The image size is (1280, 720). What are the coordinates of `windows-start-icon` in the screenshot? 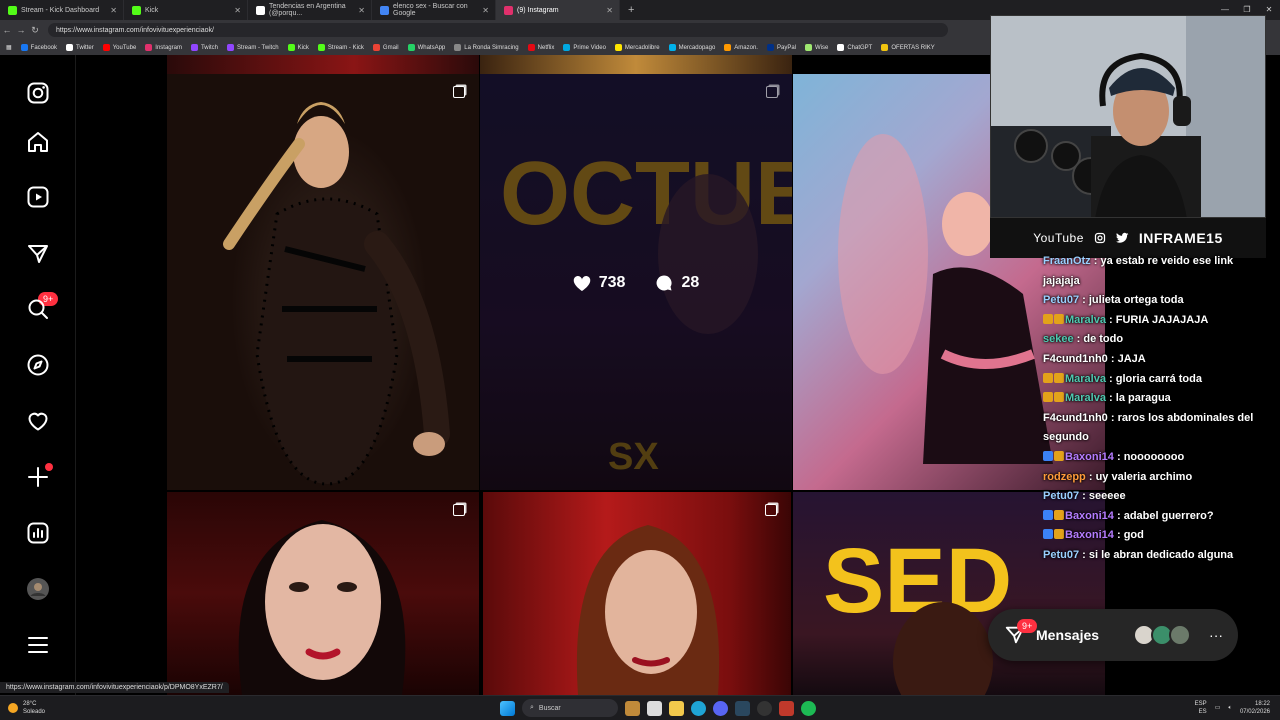 It's located at (507, 708).